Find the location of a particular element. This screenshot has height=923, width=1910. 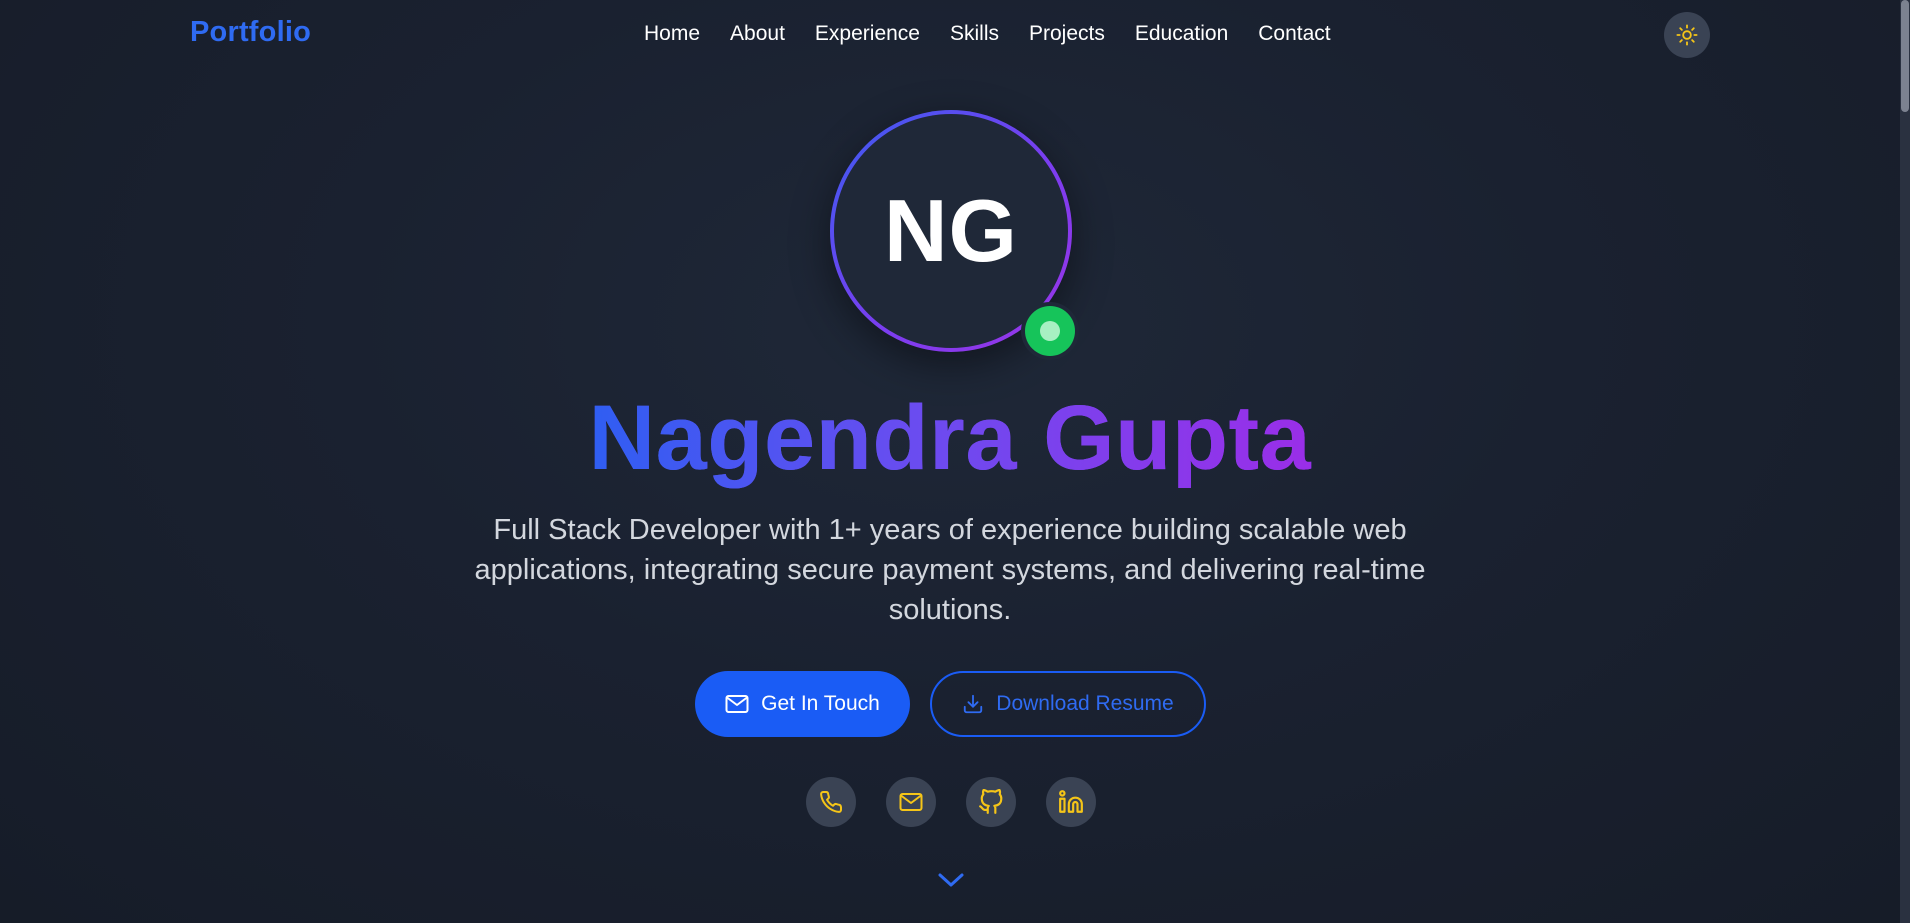

download-icon is located at coordinates (973, 704).